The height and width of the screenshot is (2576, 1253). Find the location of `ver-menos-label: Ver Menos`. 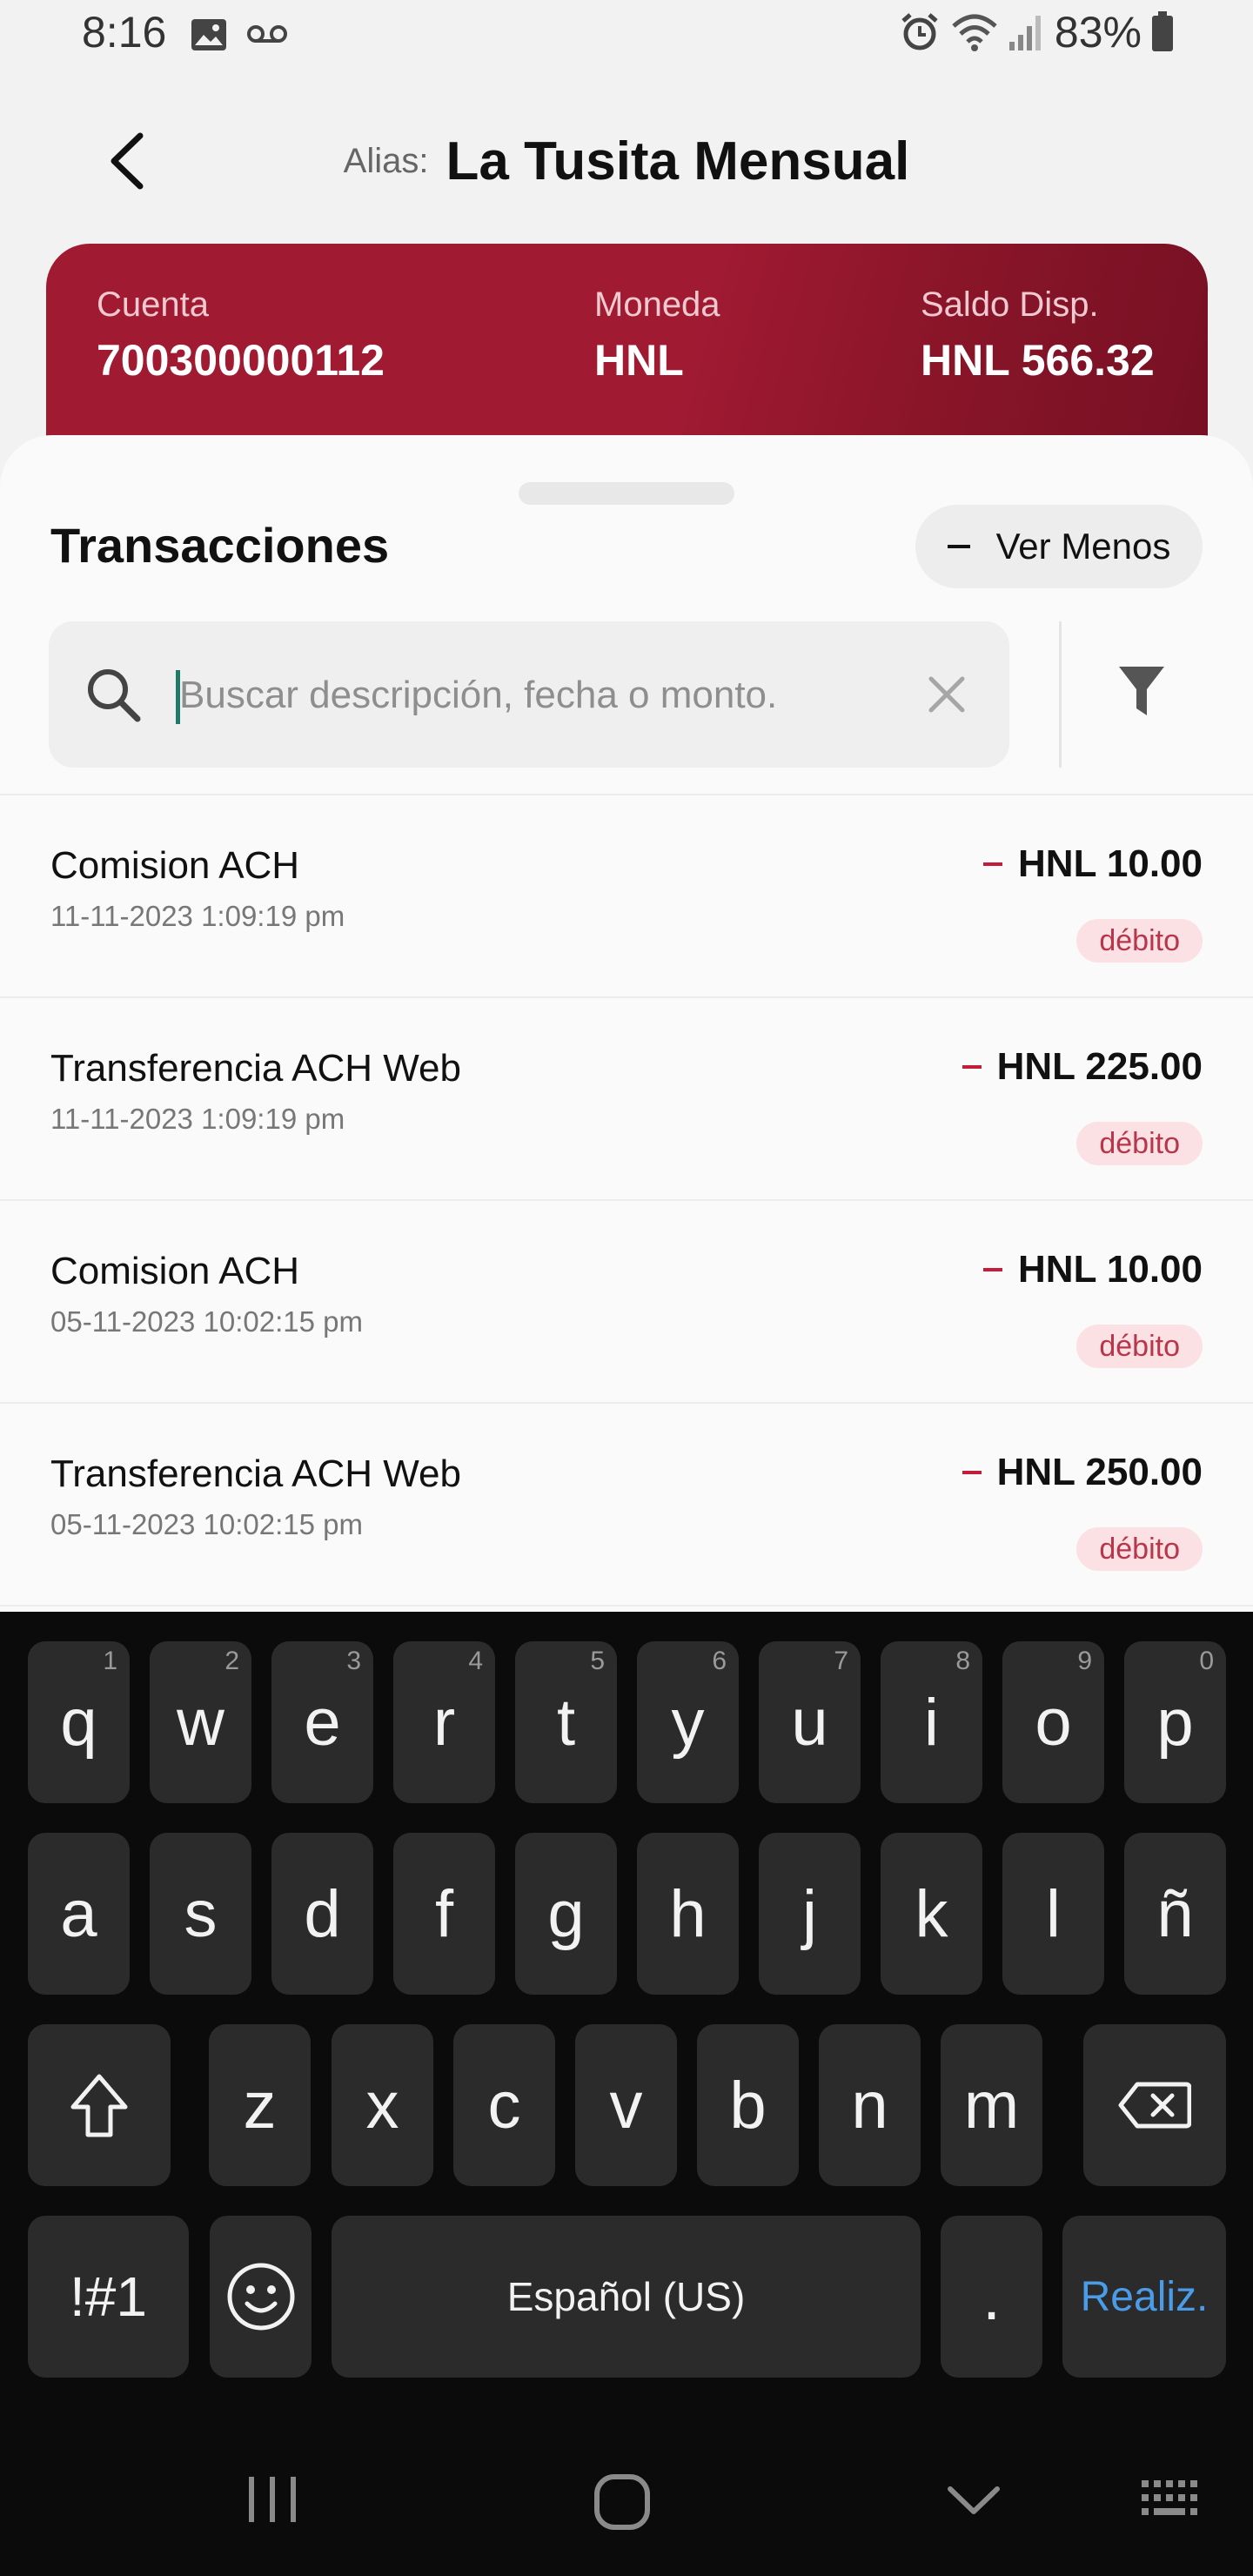

ver-menos-label: Ver Menos is located at coordinates (1083, 546).